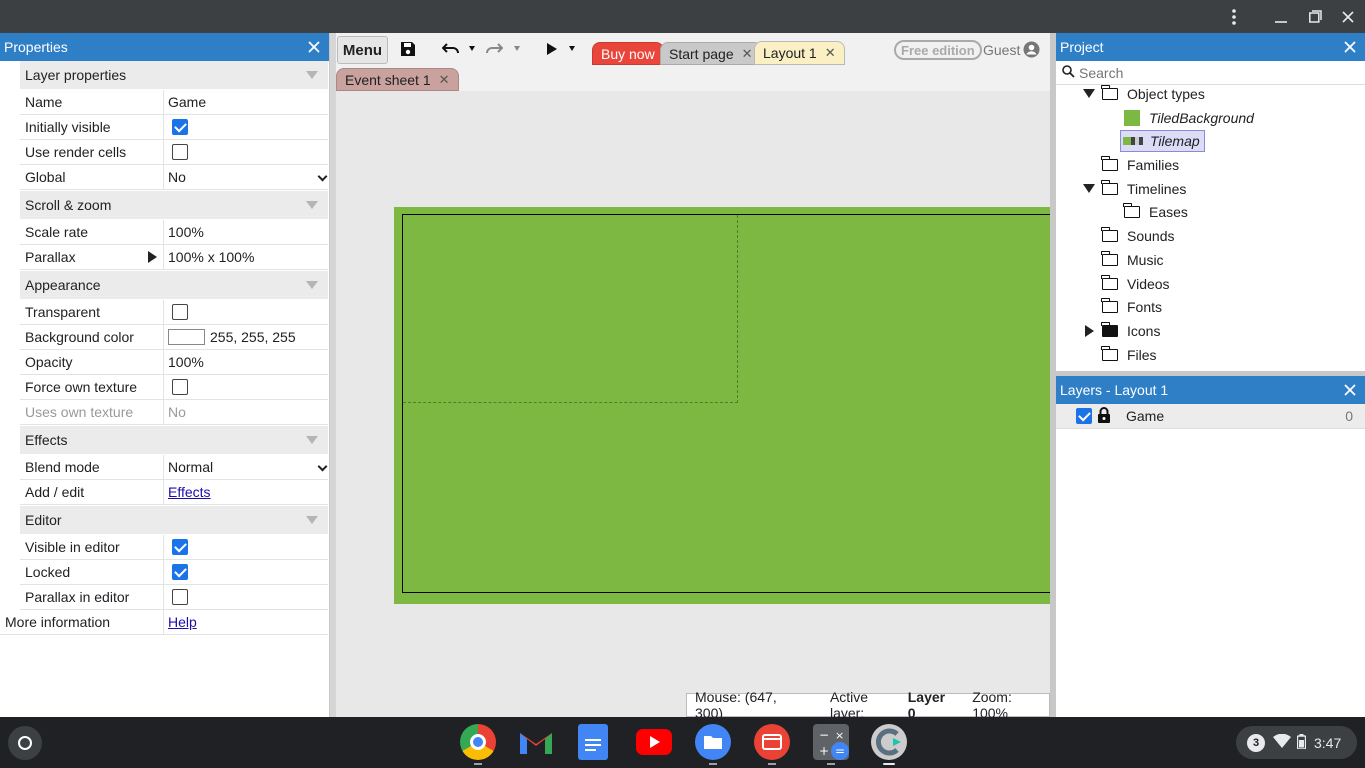  What do you see at coordinates (174, 520) in the screenshot?
I see `section-editor: Editor` at bounding box center [174, 520].